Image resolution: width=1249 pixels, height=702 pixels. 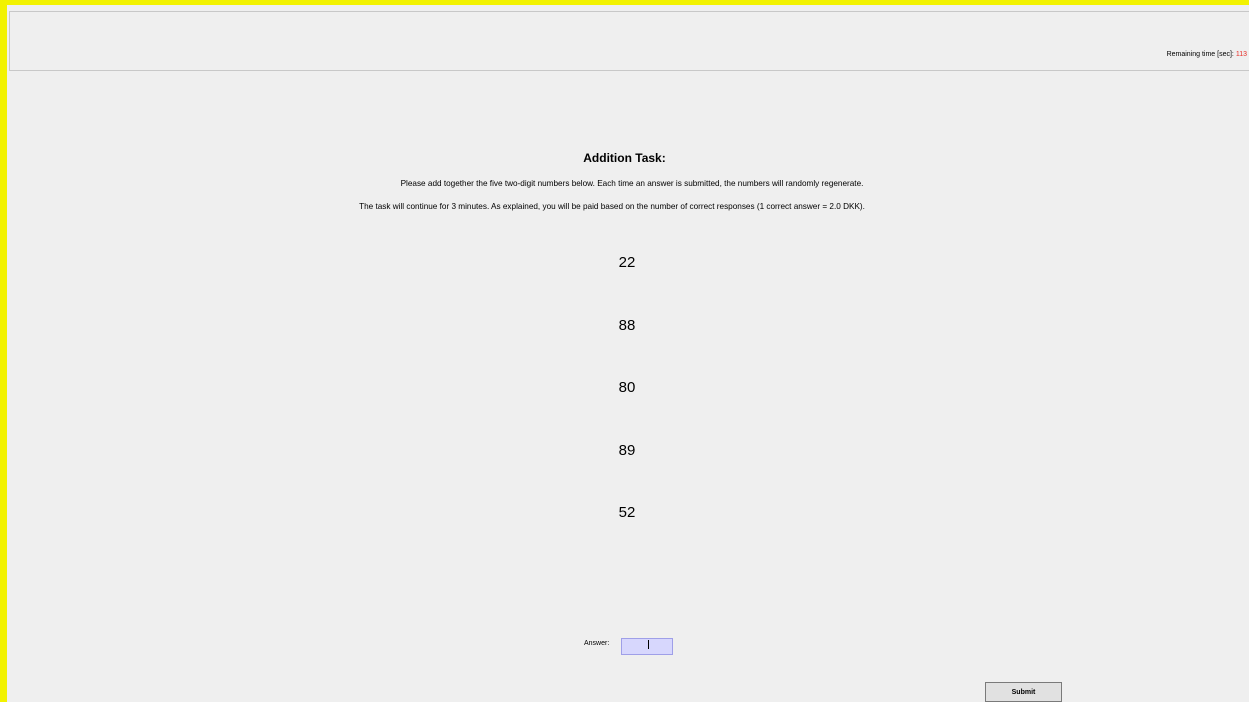 What do you see at coordinates (1241, 54) in the screenshot?
I see `remaining-time-value: 113` at bounding box center [1241, 54].